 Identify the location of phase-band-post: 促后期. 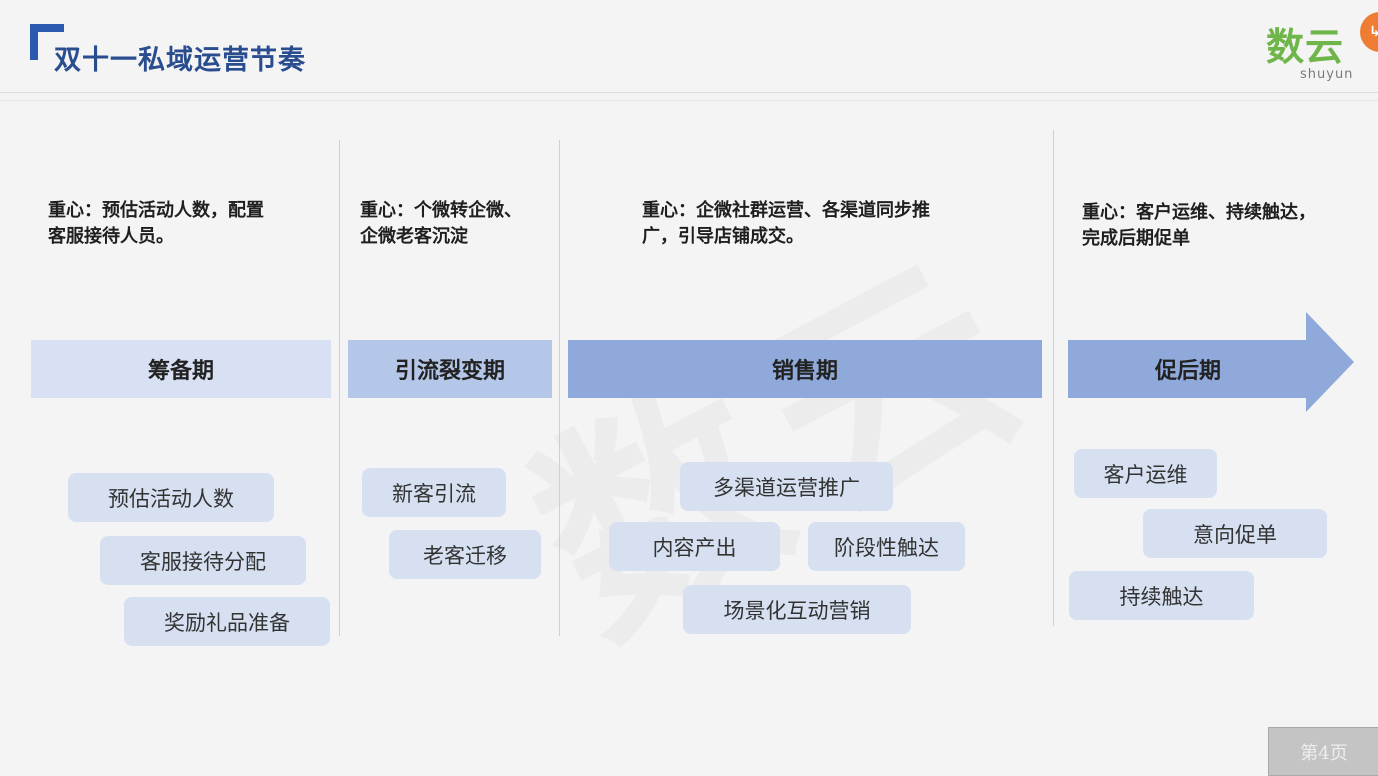
(1188, 369).